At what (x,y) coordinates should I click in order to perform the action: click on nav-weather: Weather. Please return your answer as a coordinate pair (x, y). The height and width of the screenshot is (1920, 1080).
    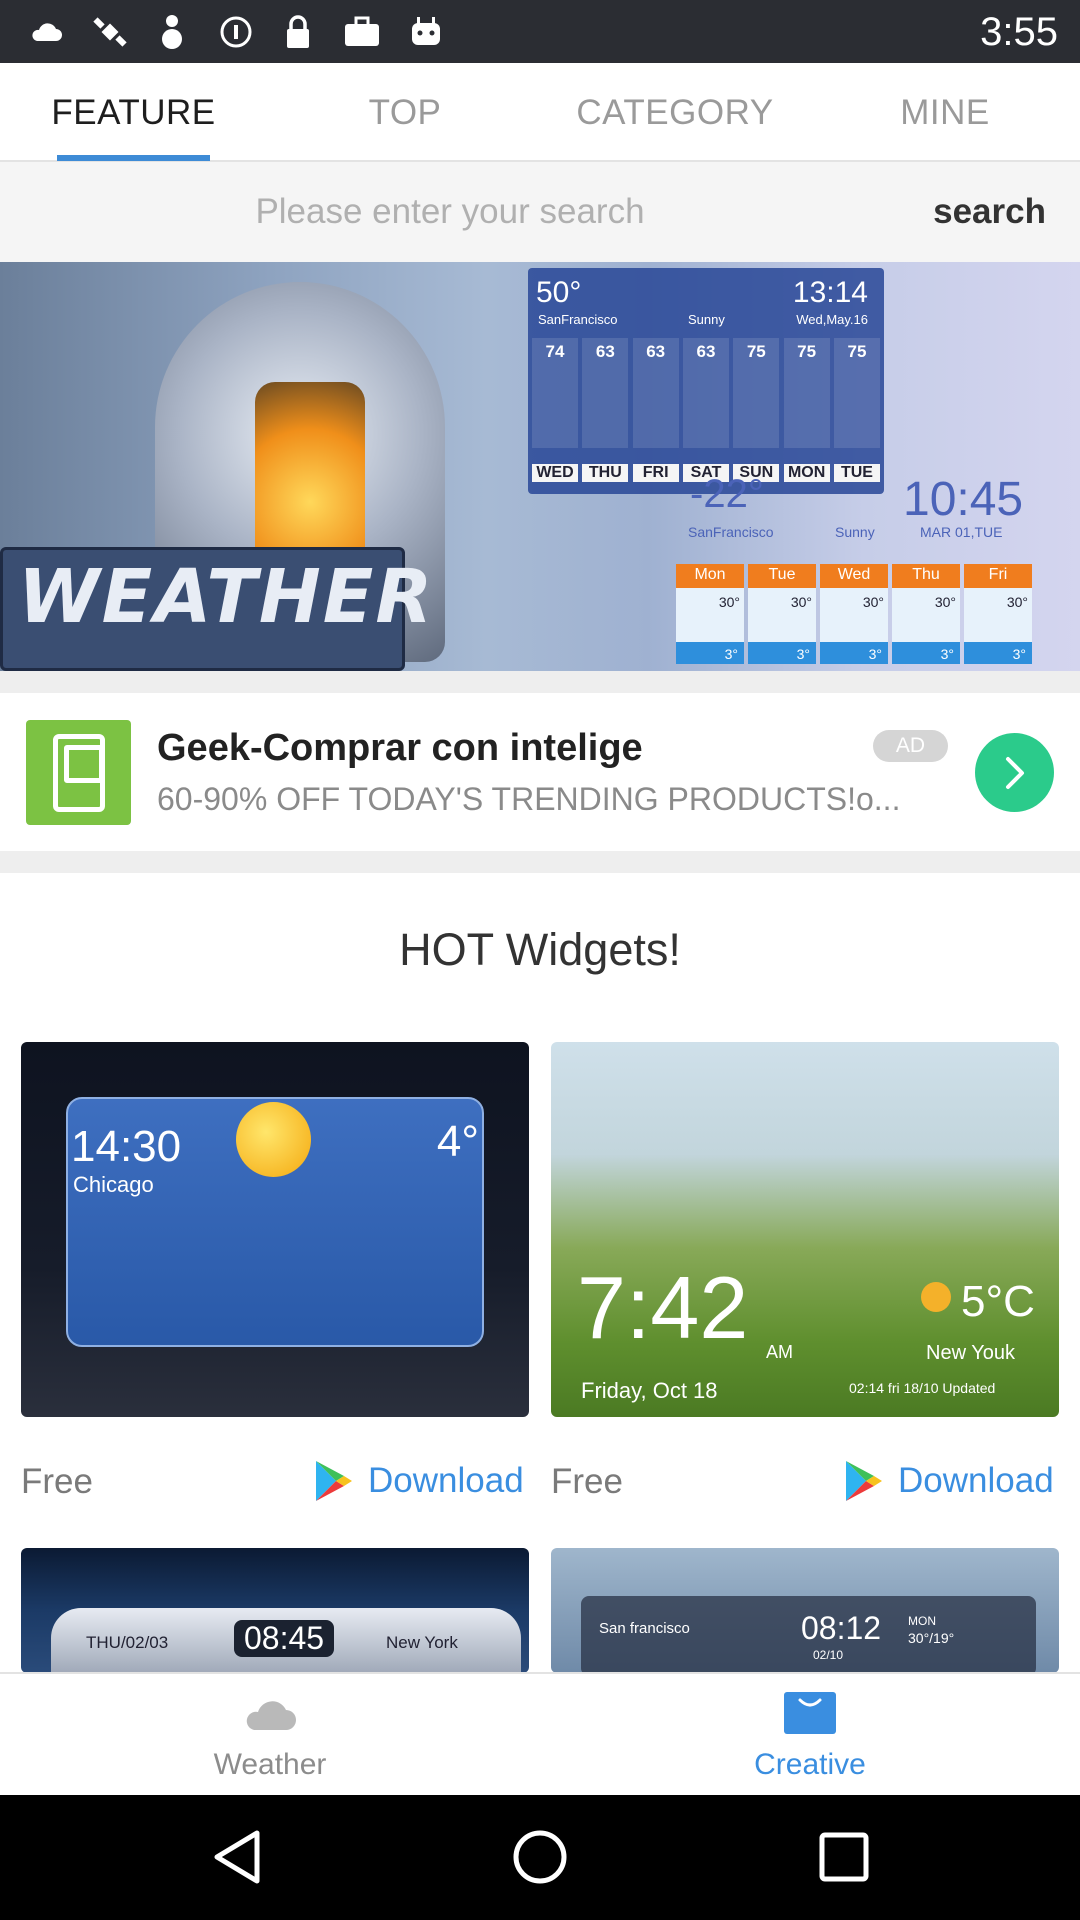
    Looking at the image, I should click on (270, 1735).